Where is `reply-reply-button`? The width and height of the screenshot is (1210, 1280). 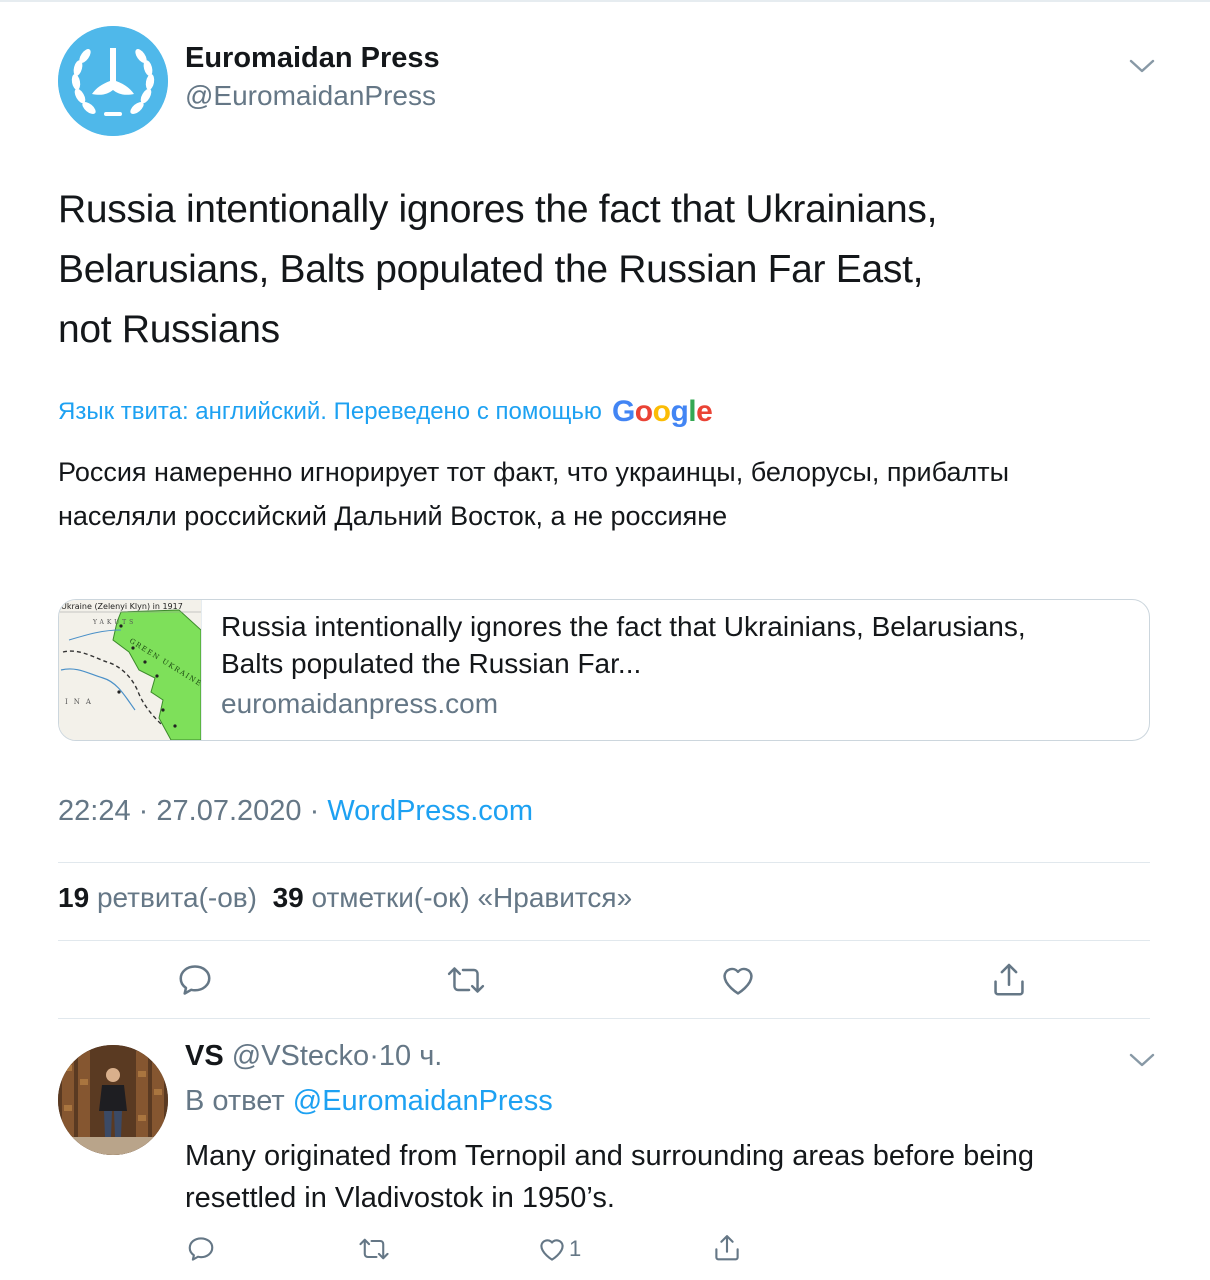
reply-reply-button is located at coordinates (201, 1249).